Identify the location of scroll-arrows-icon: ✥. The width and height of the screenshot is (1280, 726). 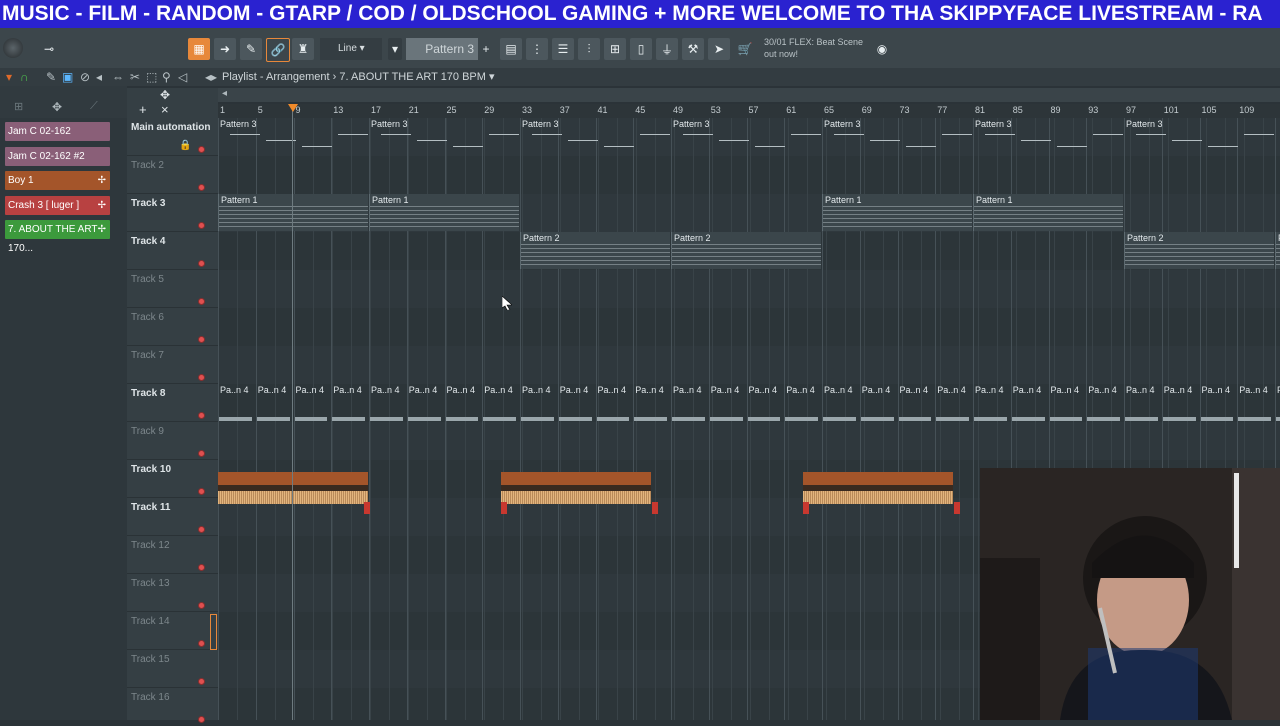
(165, 95).